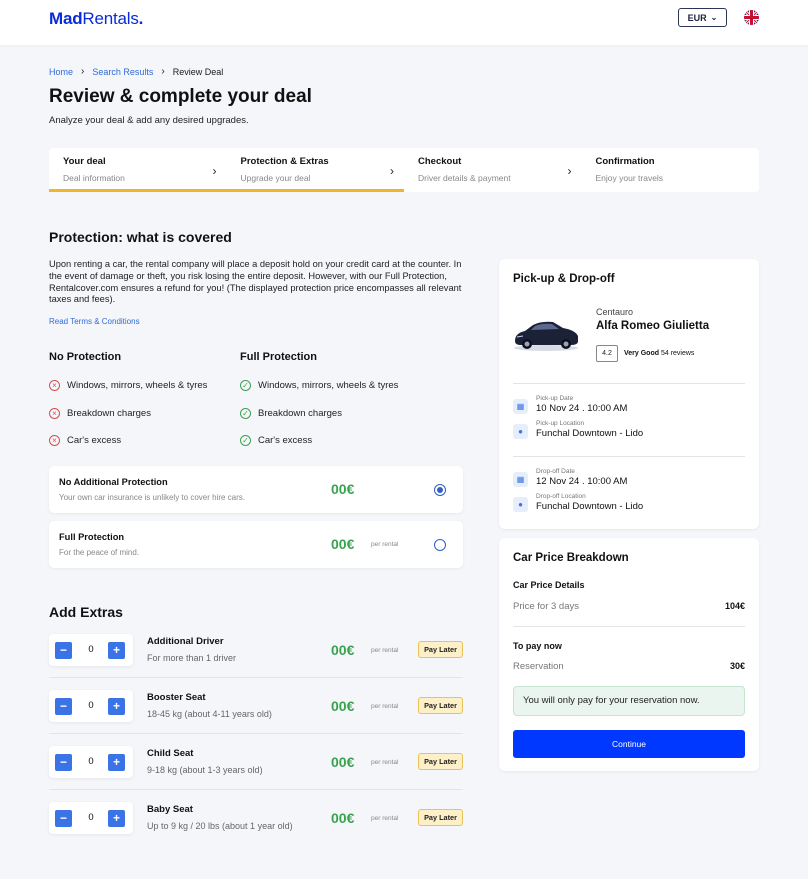  What do you see at coordinates (100, 413) in the screenshot?
I see `feature-item: × Breakdown charges` at bounding box center [100, 413].